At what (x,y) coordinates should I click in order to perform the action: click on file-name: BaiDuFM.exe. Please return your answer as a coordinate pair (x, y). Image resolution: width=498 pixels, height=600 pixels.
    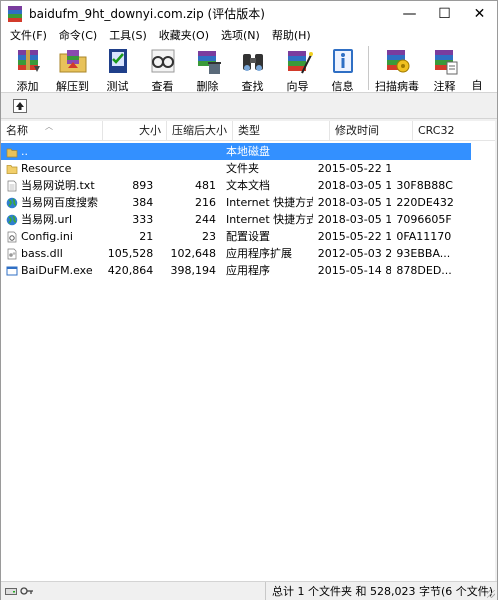
    Looking at the image, I should click on (49, 270).